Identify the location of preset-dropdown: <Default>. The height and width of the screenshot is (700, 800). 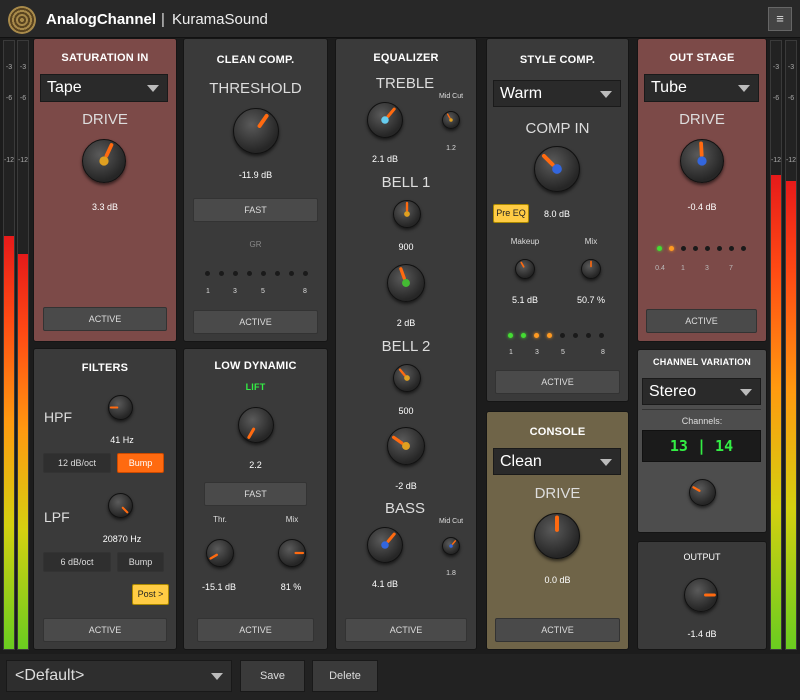
(119, 676).